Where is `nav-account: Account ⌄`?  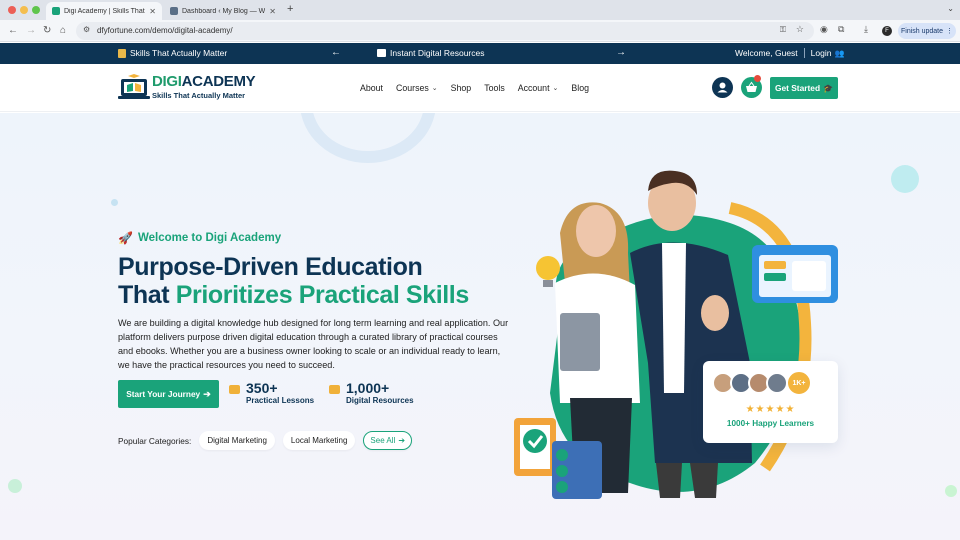 nav-account: Account ⌄ is located at coordinates (538, 88).